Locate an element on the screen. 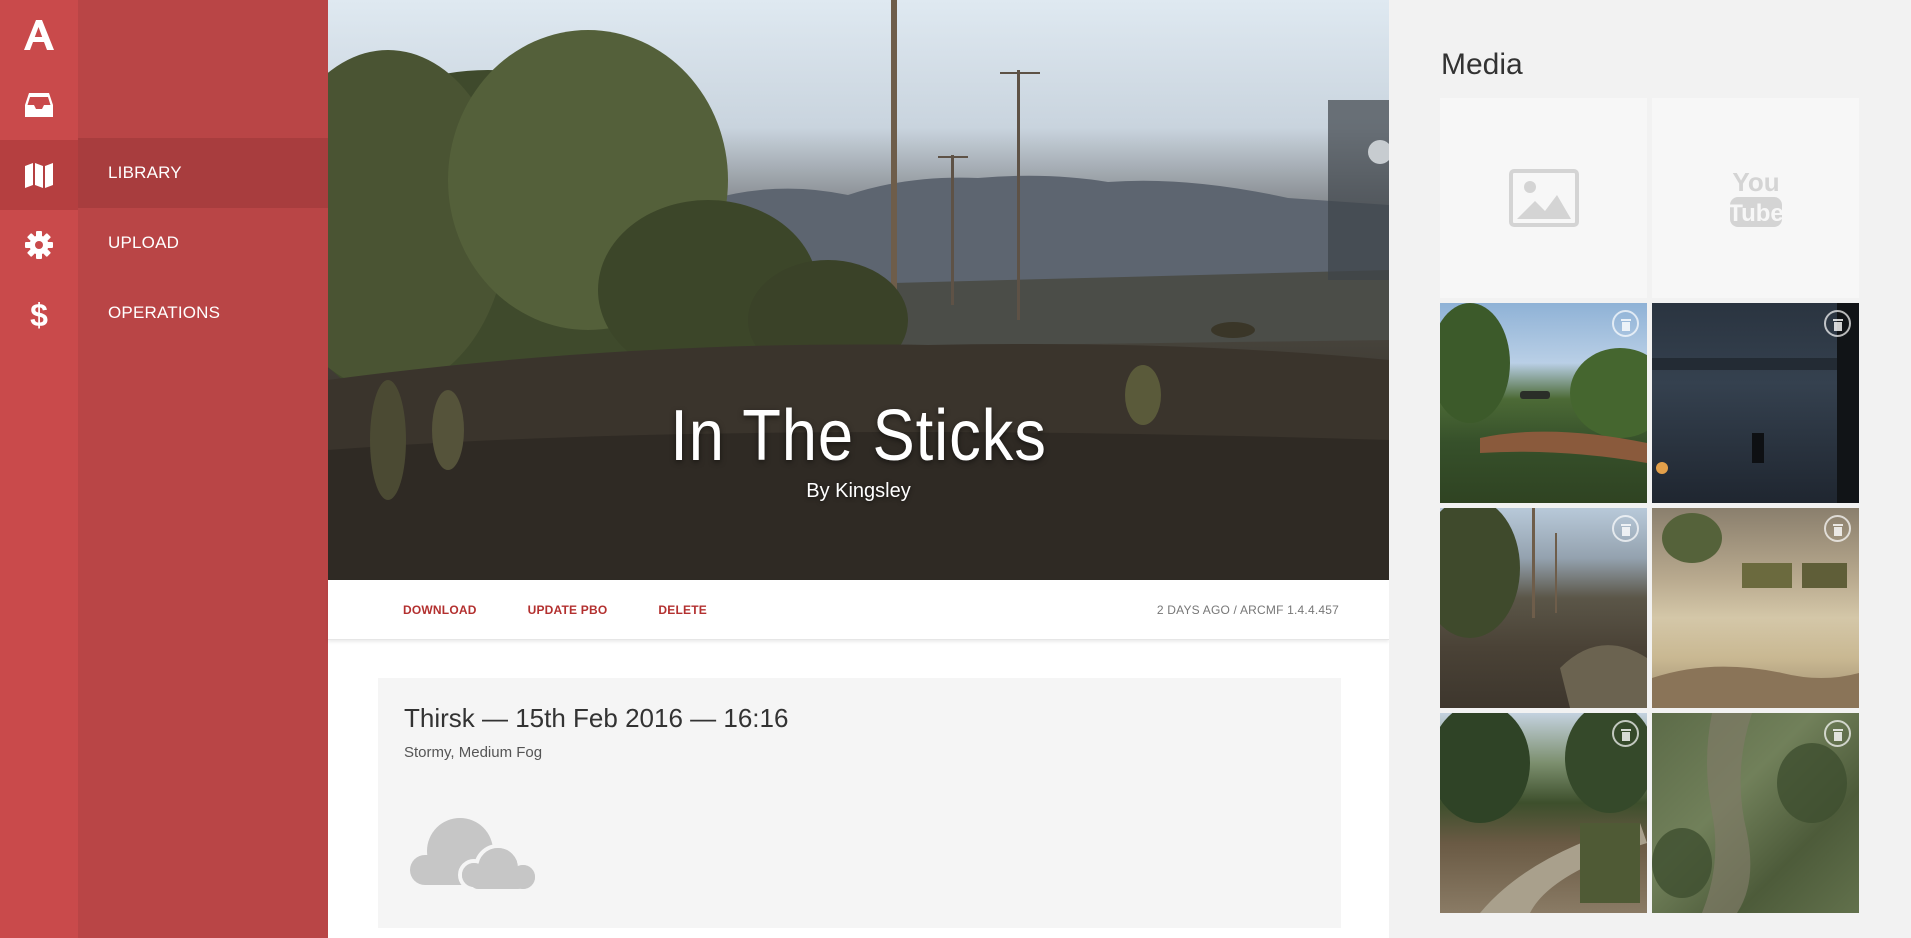 The image size is (1911, 938). nav-item-label: OPERATIONS is located at coordinates (164, 312).